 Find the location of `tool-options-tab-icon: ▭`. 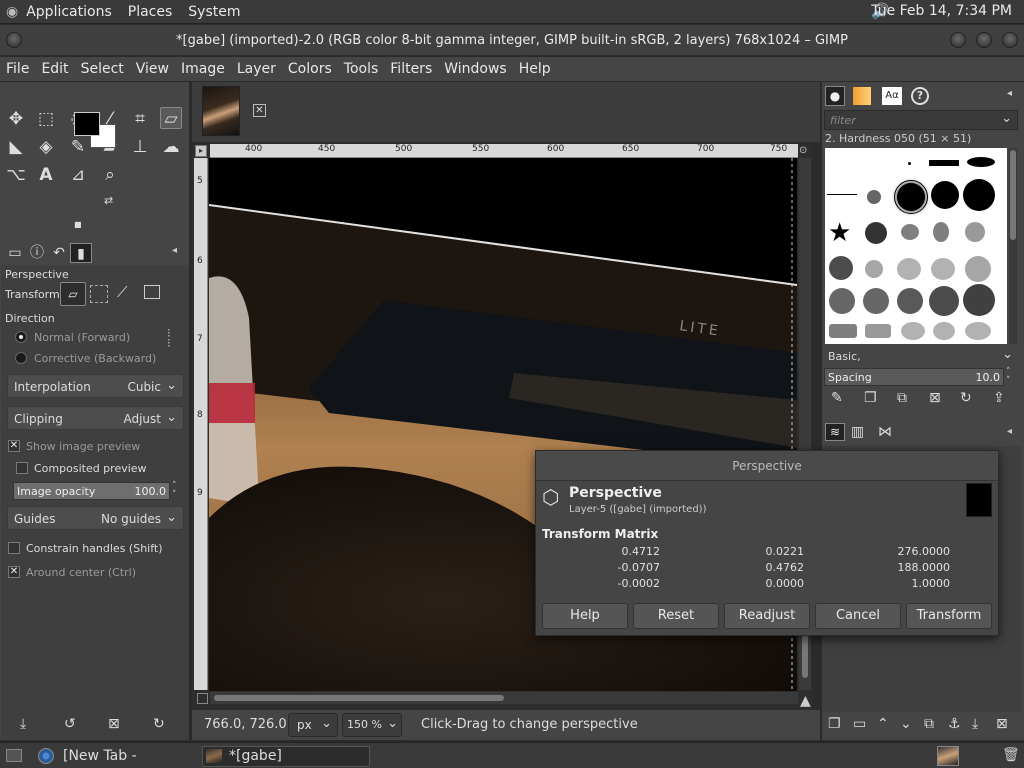

tool-options-tab-icon: ▭ is located at coordinates (15, 253).